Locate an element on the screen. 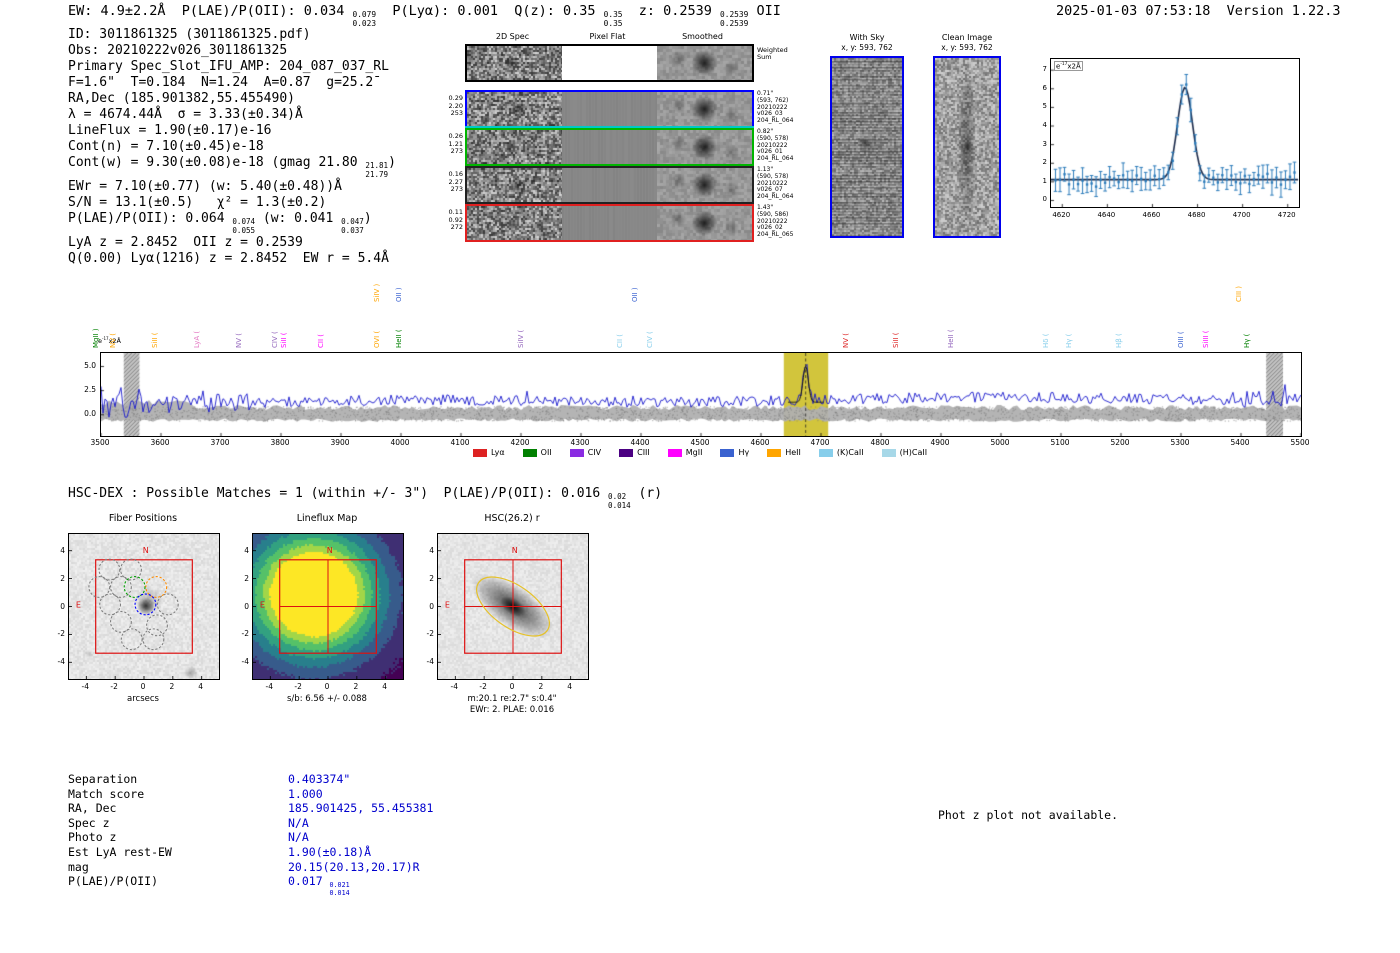 The image size is (1400, 953). y-tick-label: -2 is located at coordinates (61, 634).